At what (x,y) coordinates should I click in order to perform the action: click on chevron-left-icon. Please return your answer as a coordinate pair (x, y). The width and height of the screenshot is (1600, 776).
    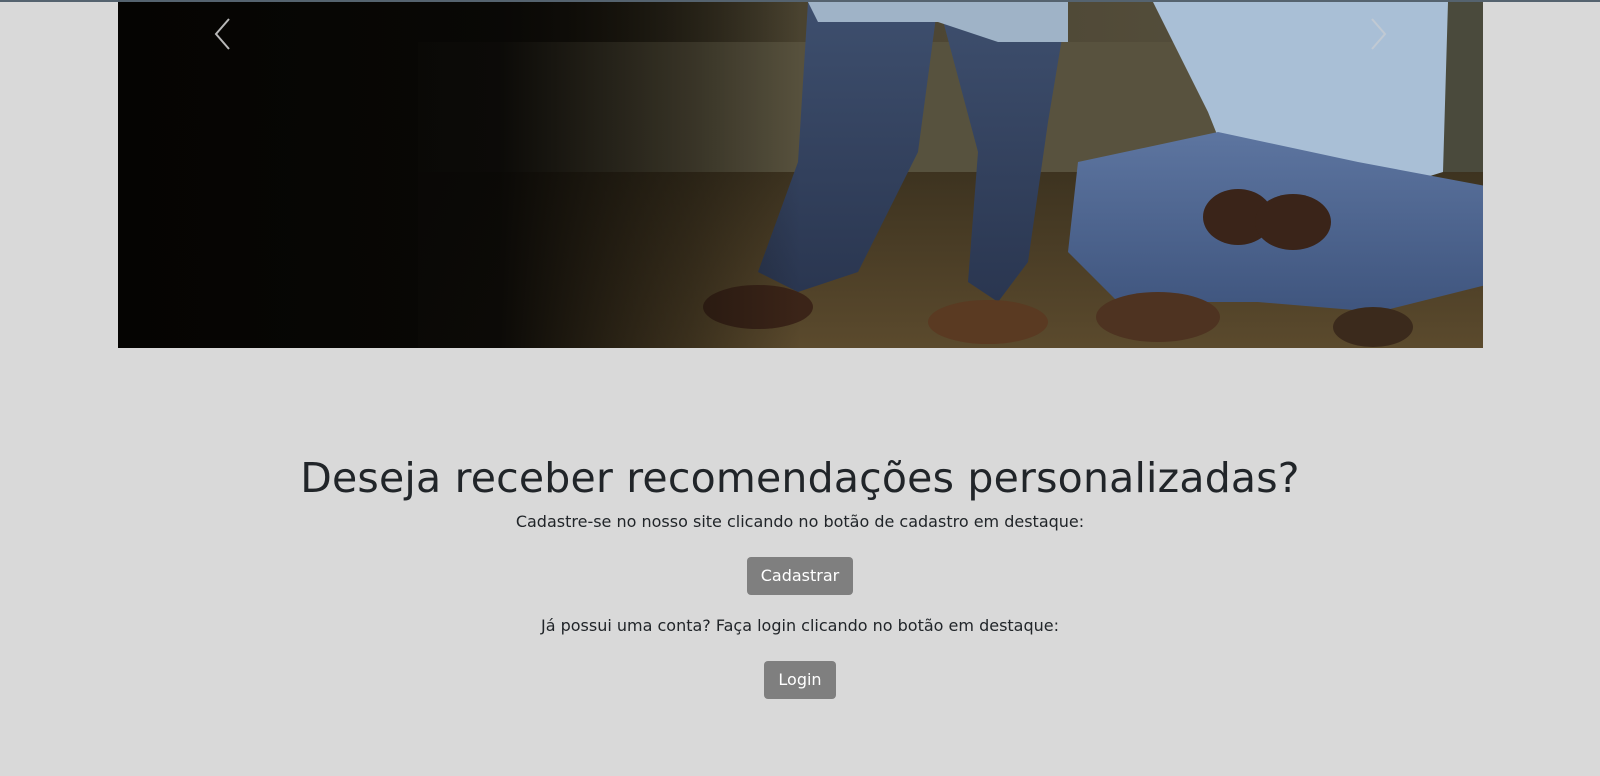
    Looking at the image, I should click on (222, 34).